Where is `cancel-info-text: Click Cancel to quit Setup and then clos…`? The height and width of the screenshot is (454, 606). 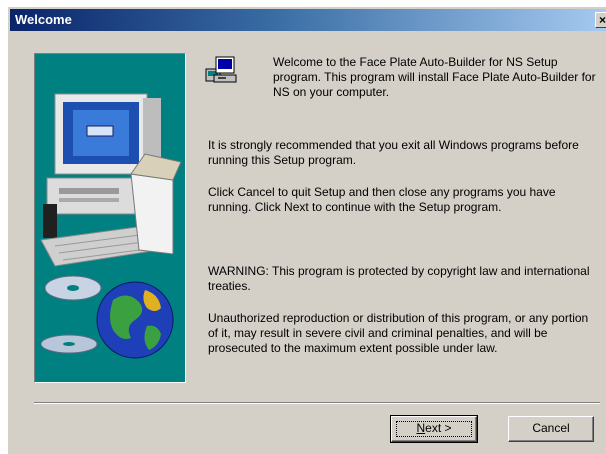 cancel-info-text: Click Cancel to quit Setup and then clos… is located at coordinates (382, 199).